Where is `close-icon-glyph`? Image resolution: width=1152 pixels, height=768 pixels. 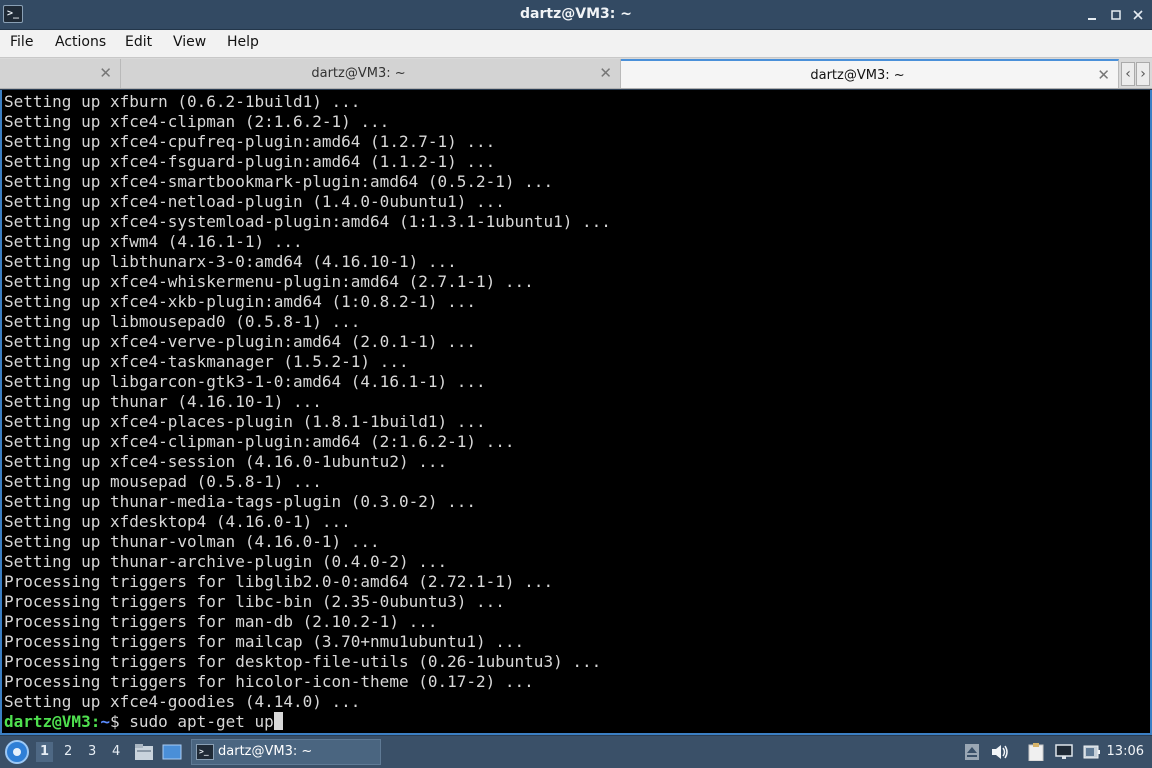
close-icon-glyph is located at coordinates (1138, 15).